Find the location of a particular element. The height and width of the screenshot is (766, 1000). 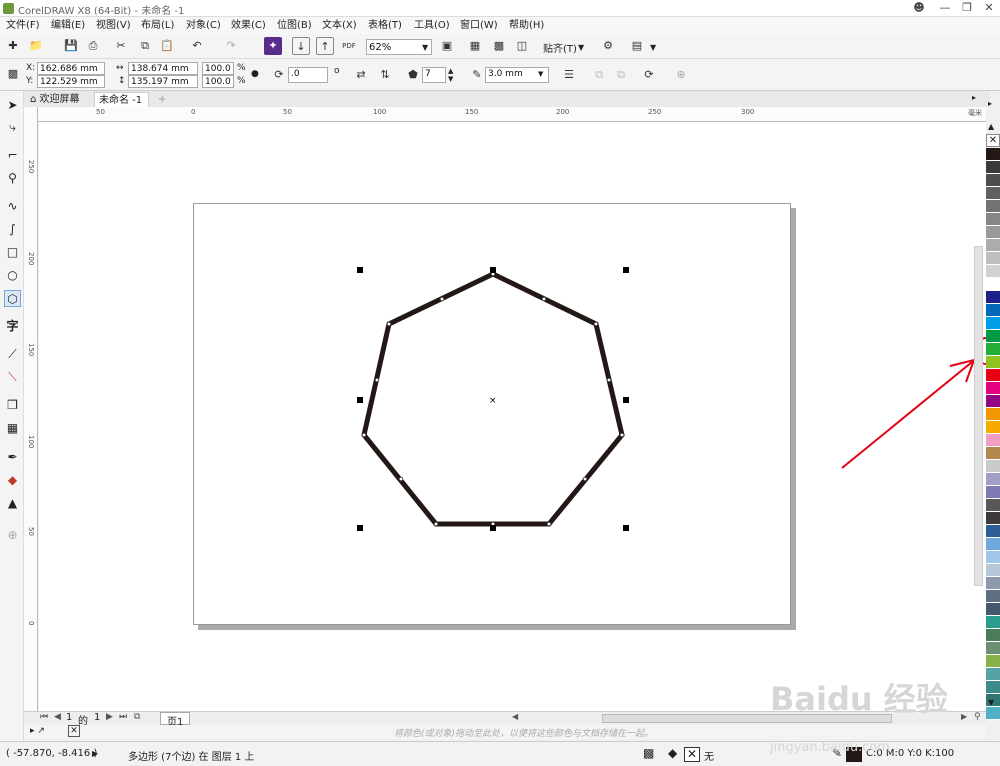

selection-info: 多边形 (7个边) 在 图层 1 上 is located at coordinates (191, 757).